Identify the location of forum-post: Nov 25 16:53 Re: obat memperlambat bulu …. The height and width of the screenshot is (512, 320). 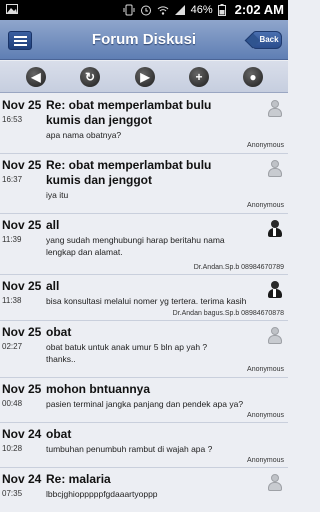
(144, 124).